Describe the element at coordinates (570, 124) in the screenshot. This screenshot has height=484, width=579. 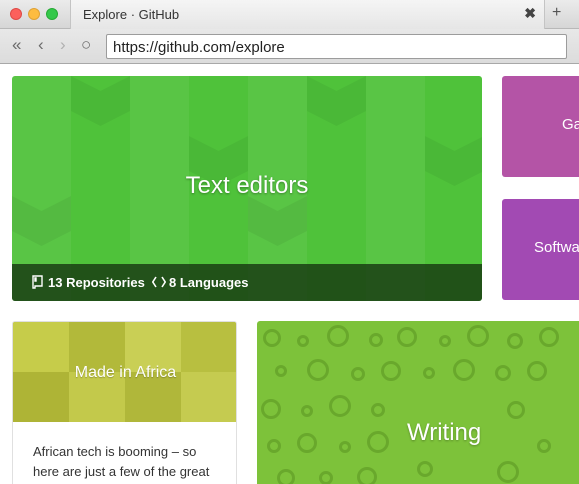
I see `card-title: Ga` at that location.